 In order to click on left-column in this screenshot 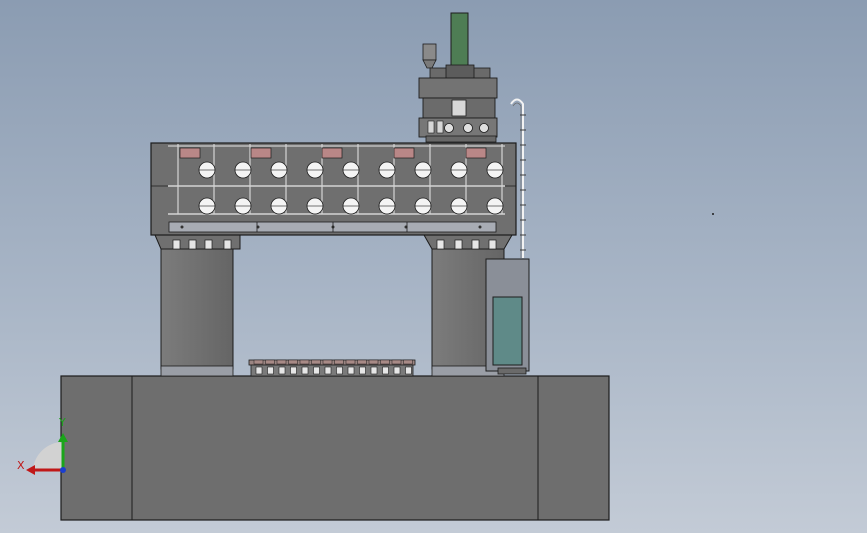, I will do `click(197, 305)`.